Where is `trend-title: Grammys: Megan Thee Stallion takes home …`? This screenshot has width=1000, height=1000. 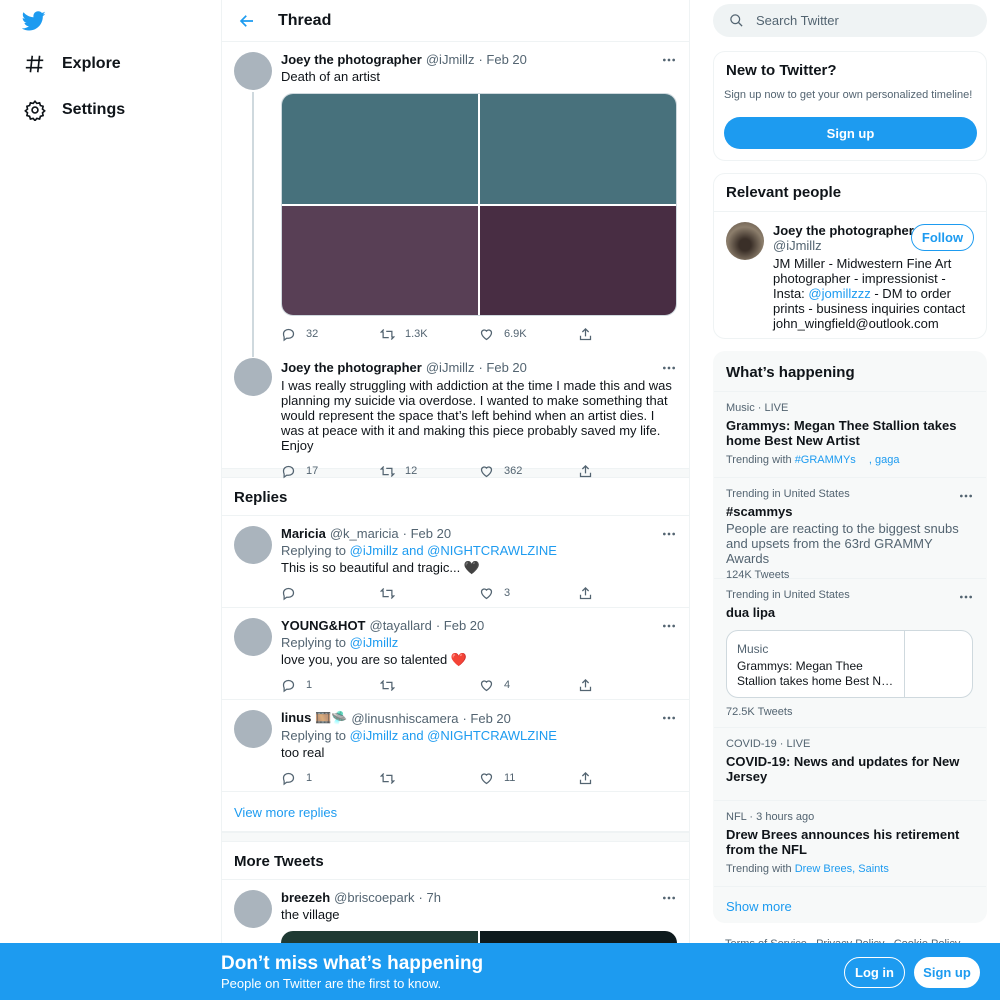 trend-title: Grammys: Megan Thee Stallion takes home … is located at coordinates (841, 433).